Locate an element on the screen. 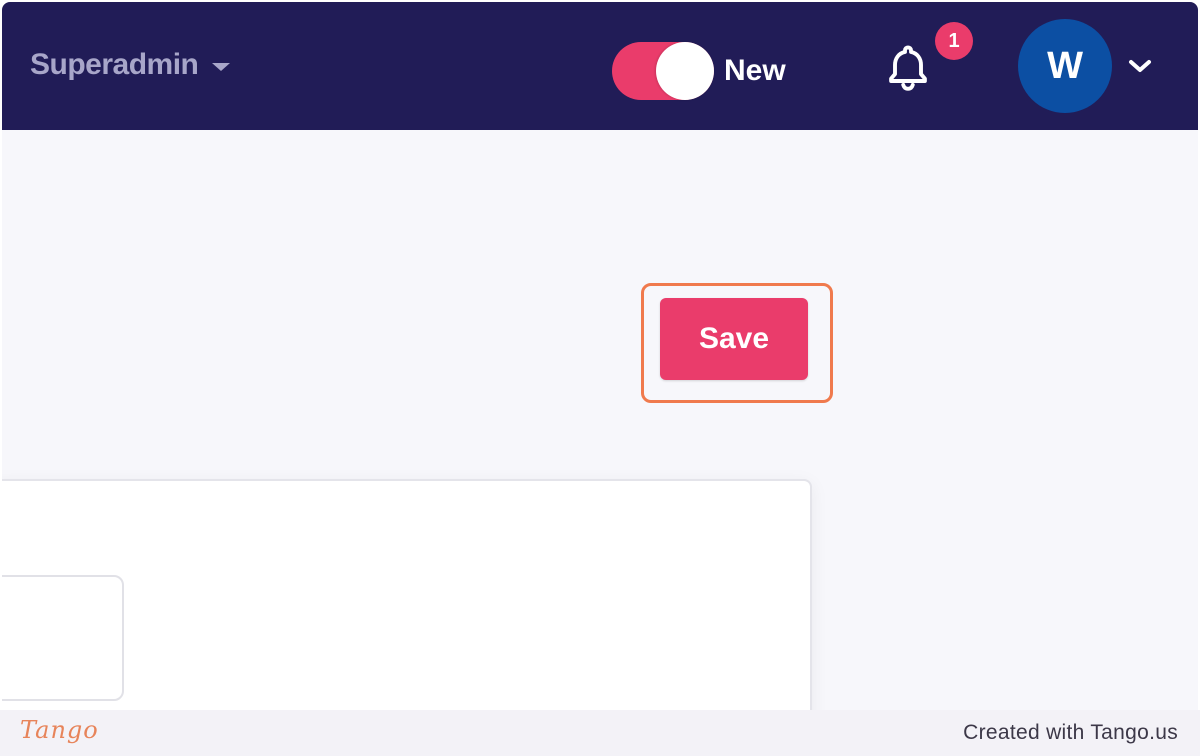  form-field is located at coordinates (63, 638).